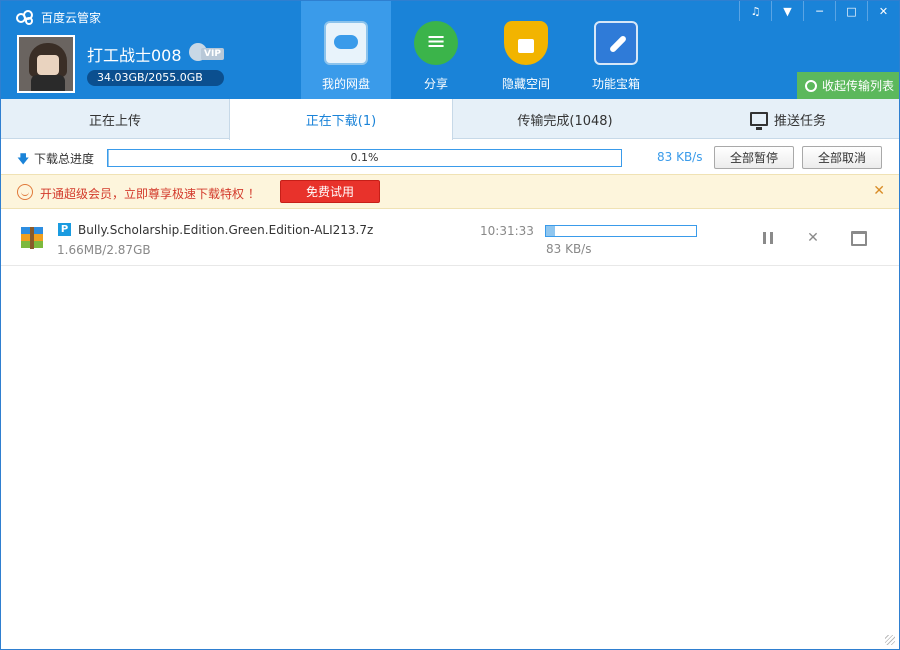 This screenshot has height=650, width=900. Describe the element at coordinates (811, 85) in the screenshot. I see `collapse-icon` at that location.